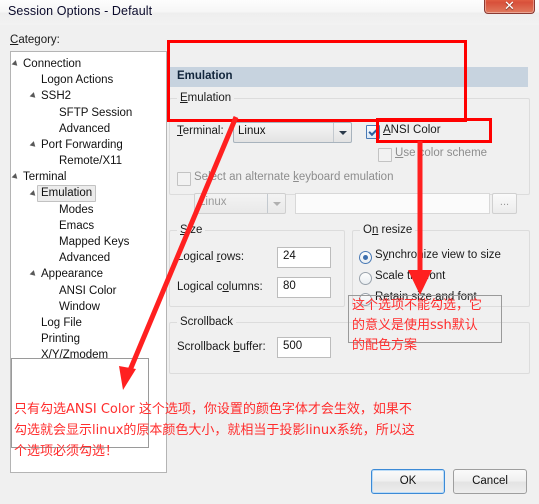 This screenshot has height=504, width=539. Describe the element at coordinates (438, 255) in the screenshot. I see `radio-synchronize-label: Synchronize view to size` at that location.